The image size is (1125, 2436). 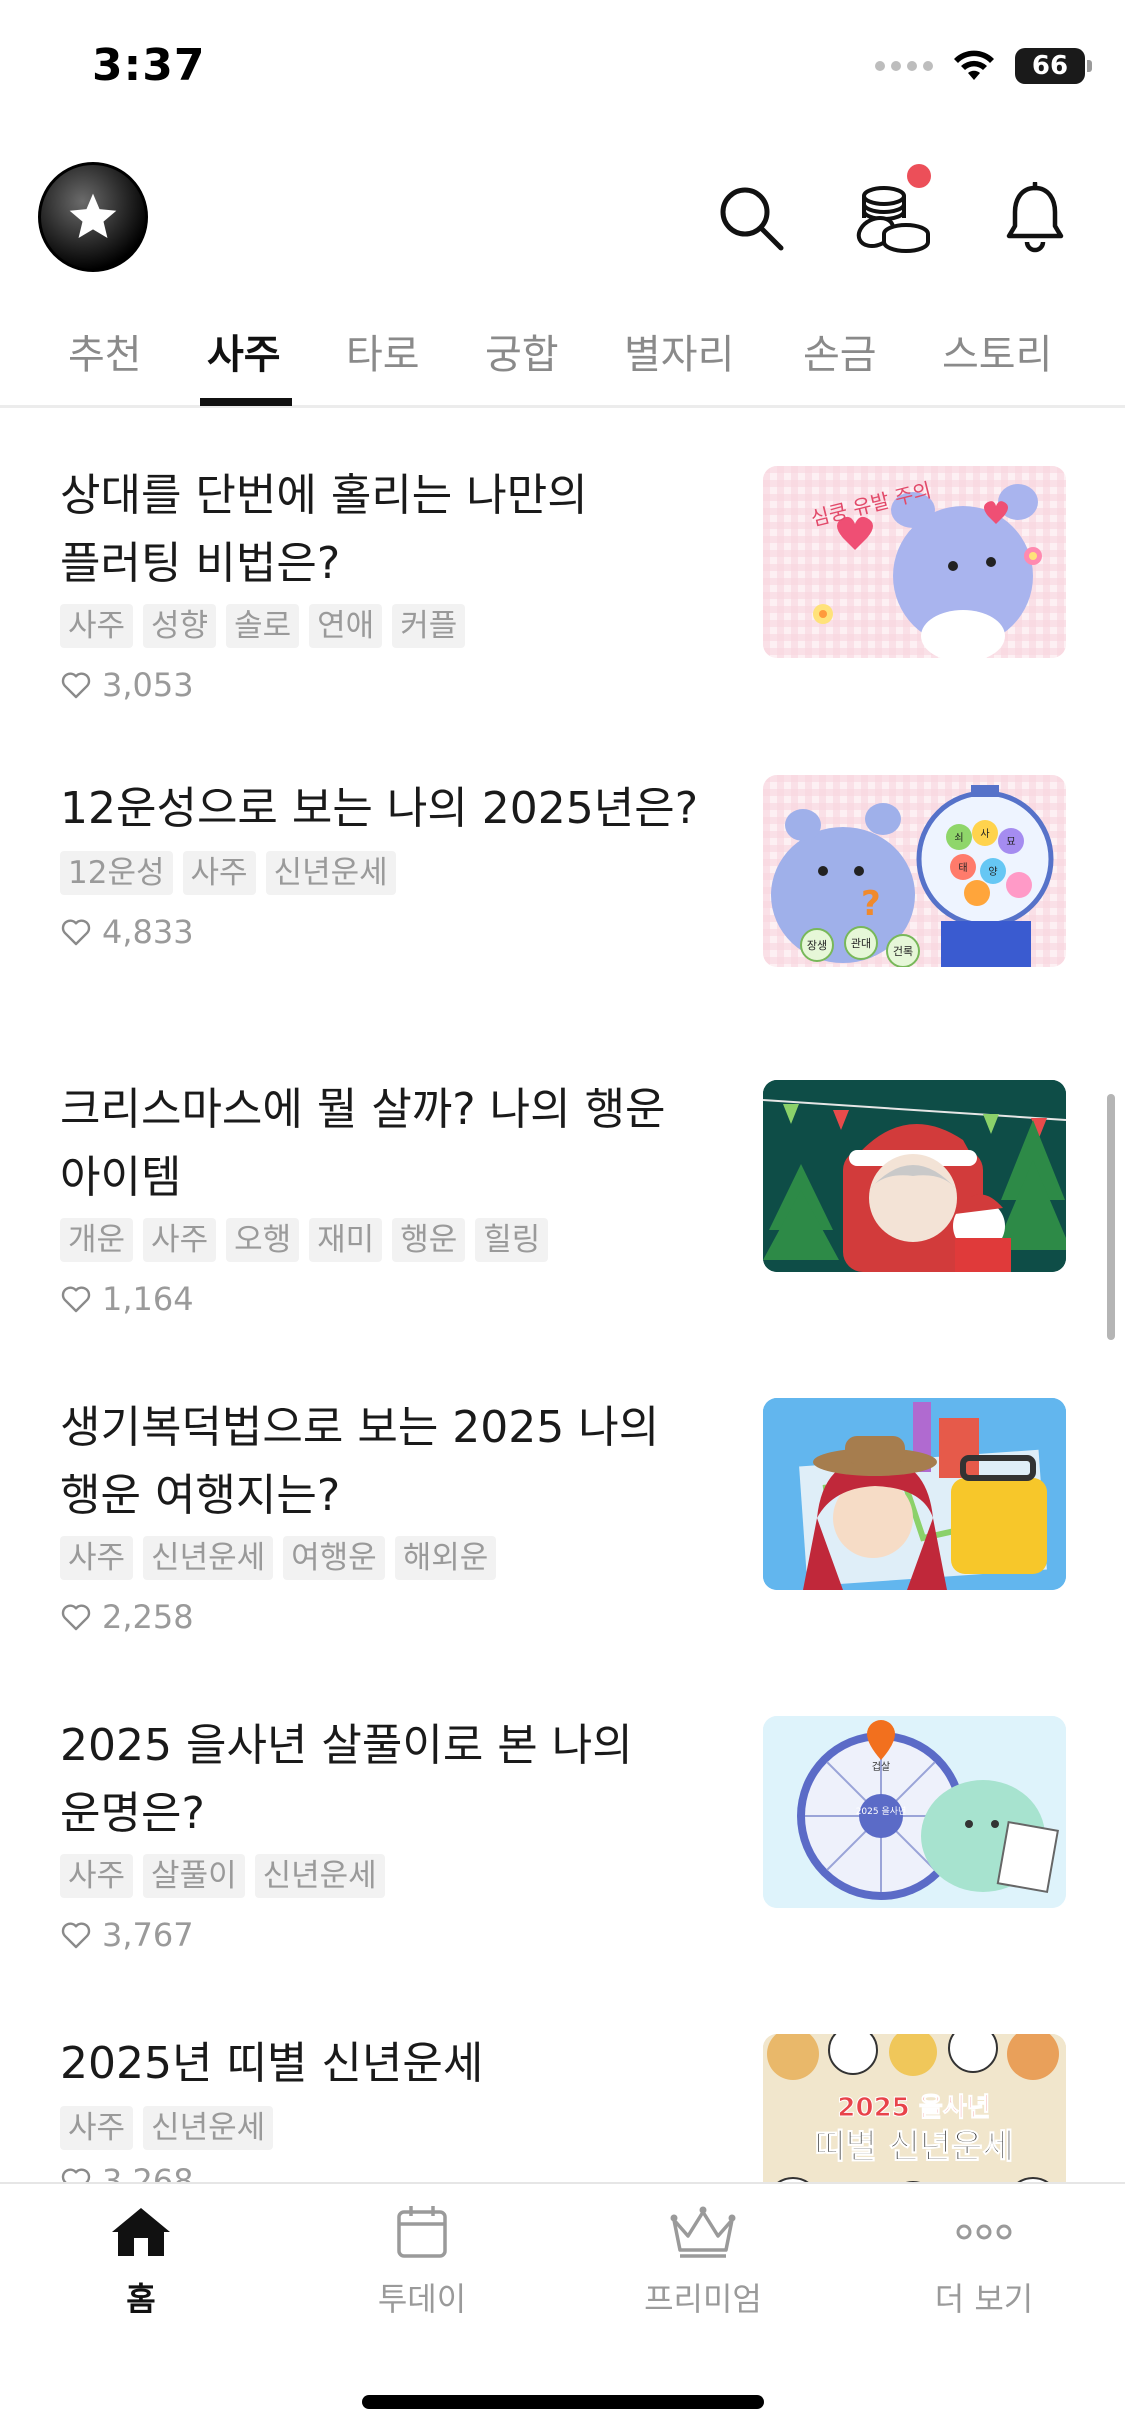 I want to click on tag: 12운성, so click(x=116, y=873).